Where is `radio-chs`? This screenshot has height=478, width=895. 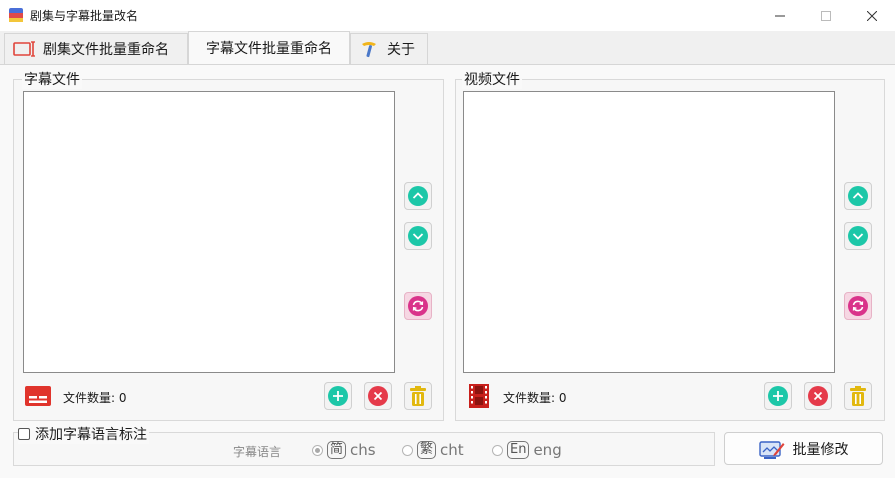
radio-chs is located at coordinates (317, 450).